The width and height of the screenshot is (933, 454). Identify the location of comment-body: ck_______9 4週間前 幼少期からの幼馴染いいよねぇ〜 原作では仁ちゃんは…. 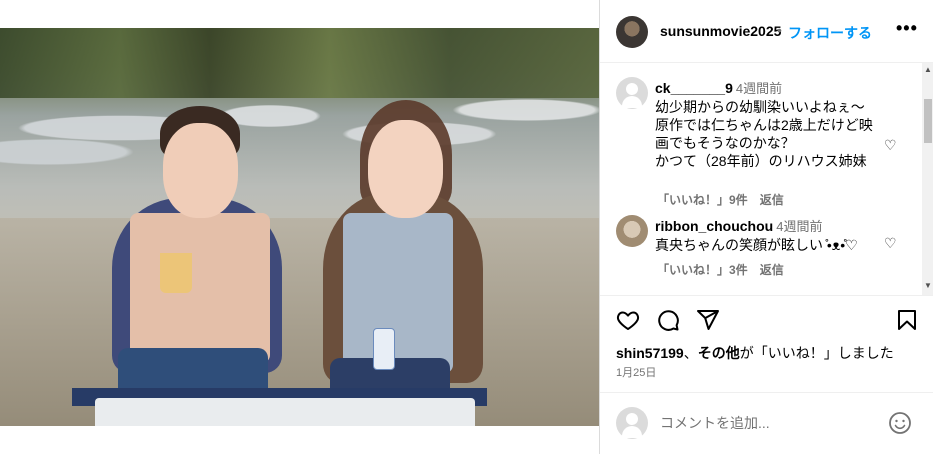
(775, 124).